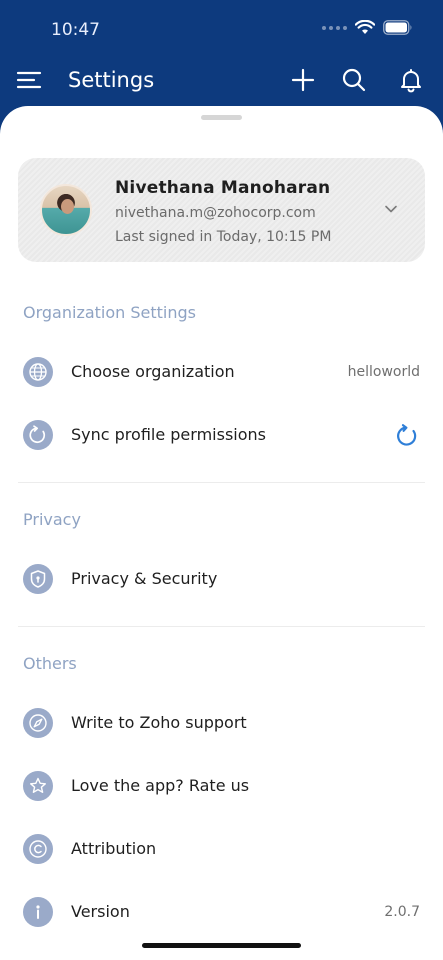 The height and width of the screenshot is (960, 443). I want to click on sync-permissions-label: Sync profile permissions, so click(168, 434).